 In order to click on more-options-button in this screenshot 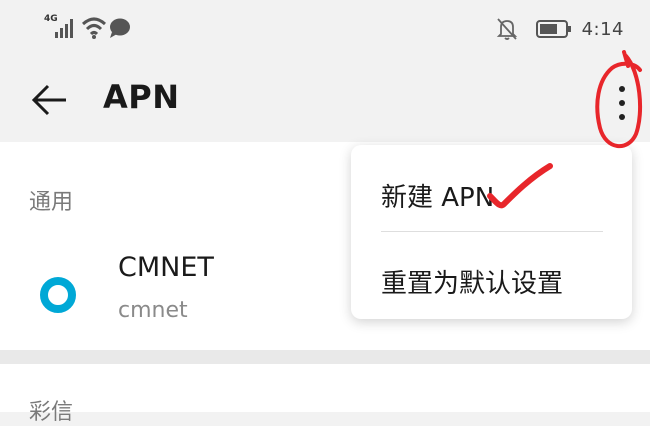, I will do `click(622, 104)`.